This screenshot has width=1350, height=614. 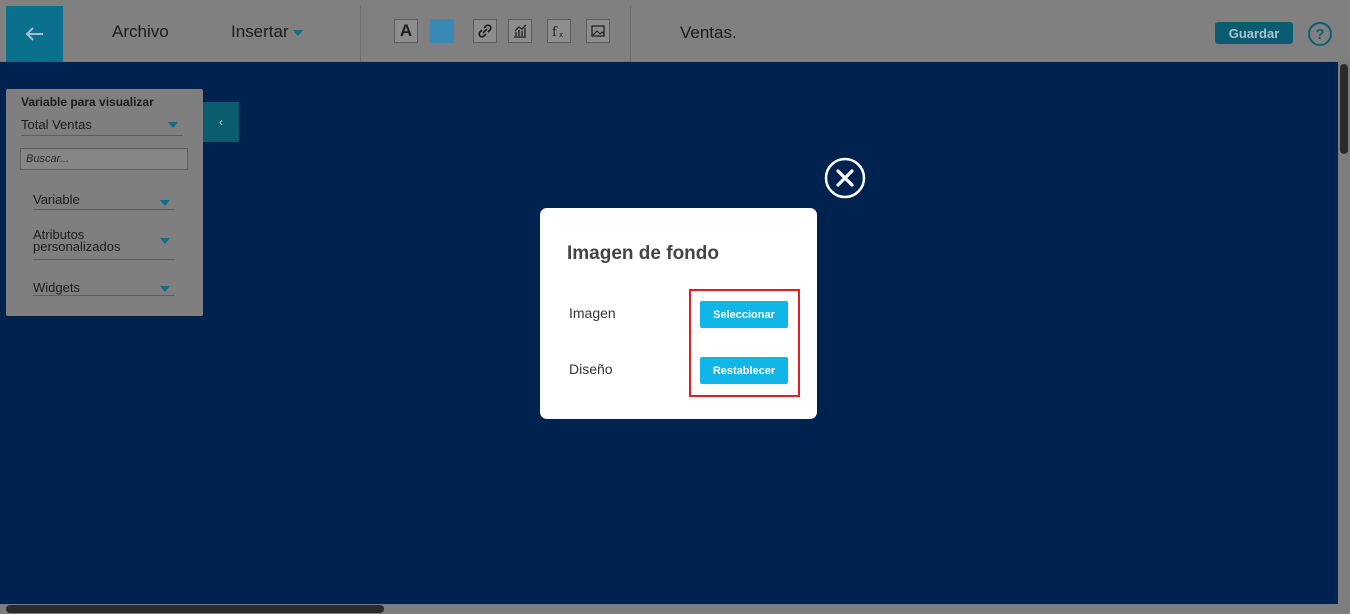 I want to click on chevron-left-icon: ‹, so click(x=221, y=122).